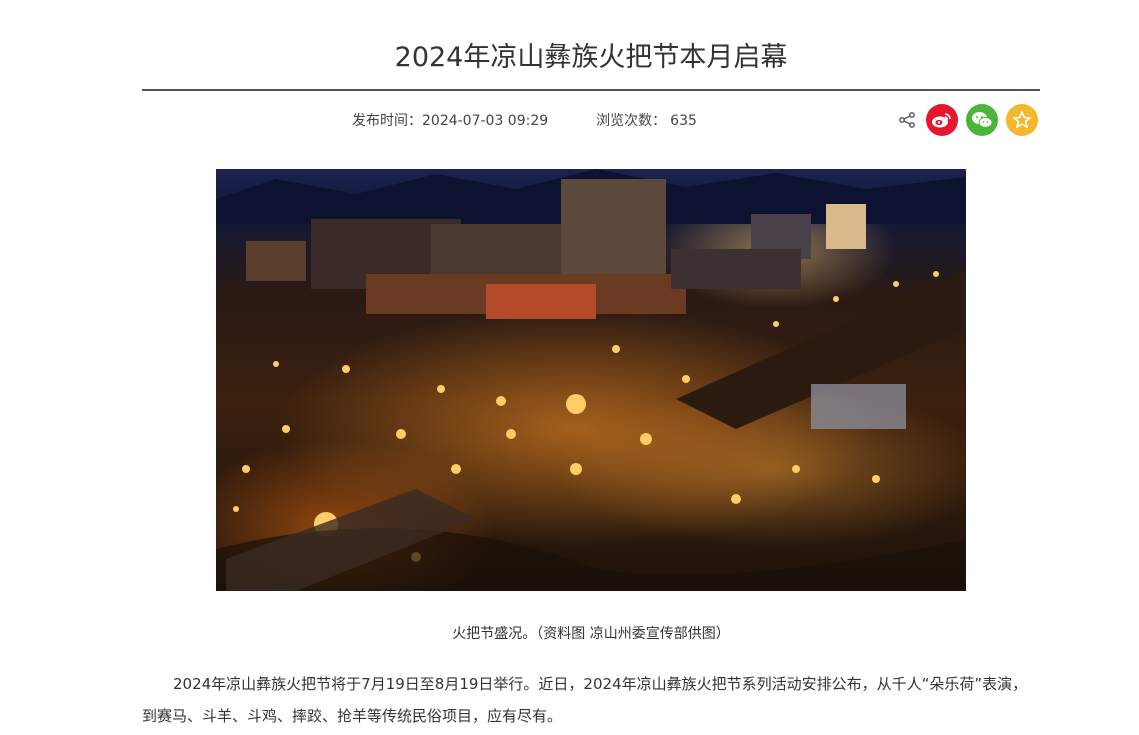 The image size is (1139, 735). I want to click on weibo-share-button, so click(942, 120).